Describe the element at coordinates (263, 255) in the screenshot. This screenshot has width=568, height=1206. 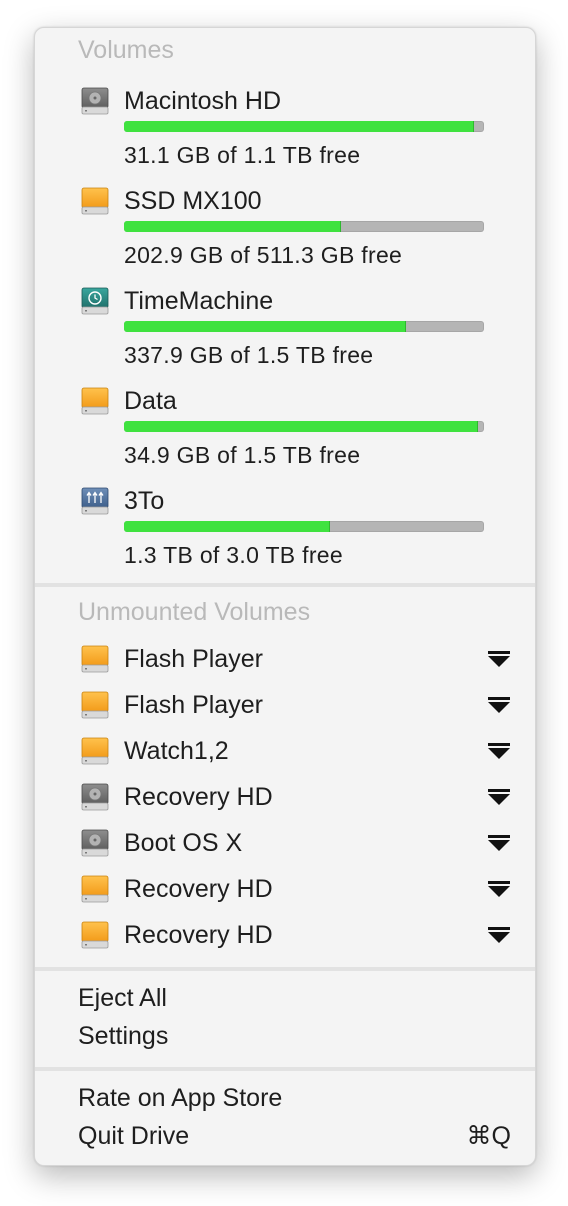
I see `free-space-text: 202.9 GB of 511.3 GB free` at that location.